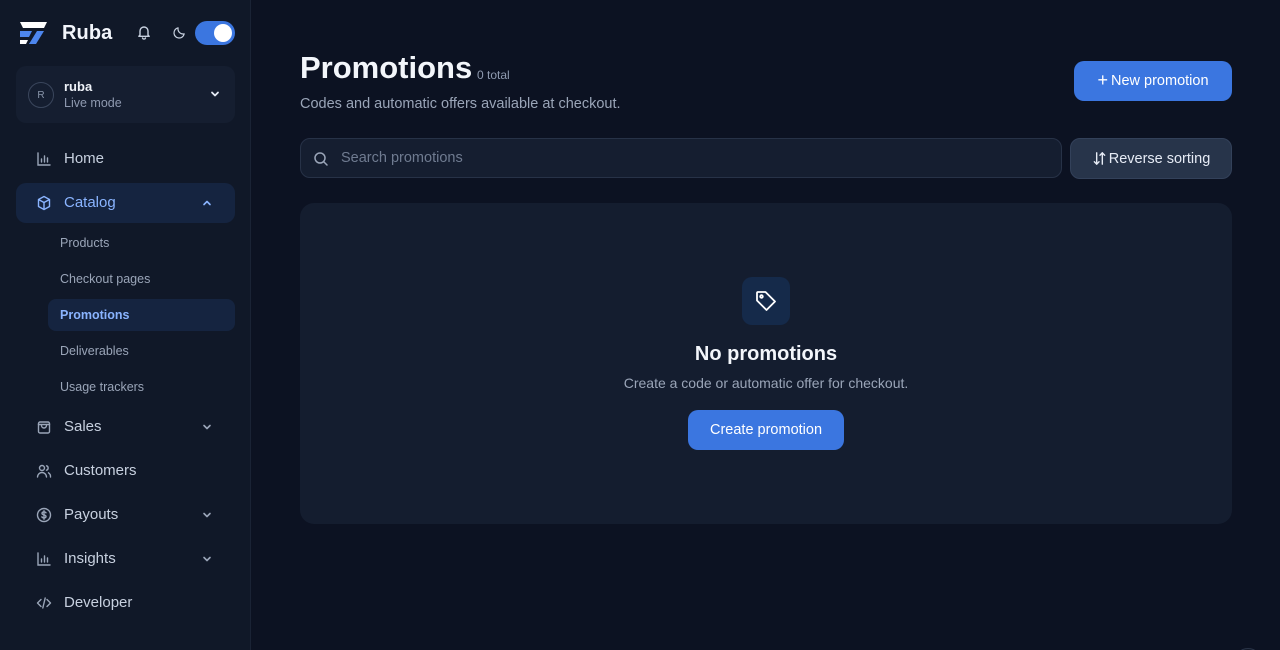 Image resolution: width=1280 pixels, height=650 pixels. What do you see at coordinates (85, 243) in the screenshot?
I see `sub-item-label: Products` at bounding box center [85, 243].